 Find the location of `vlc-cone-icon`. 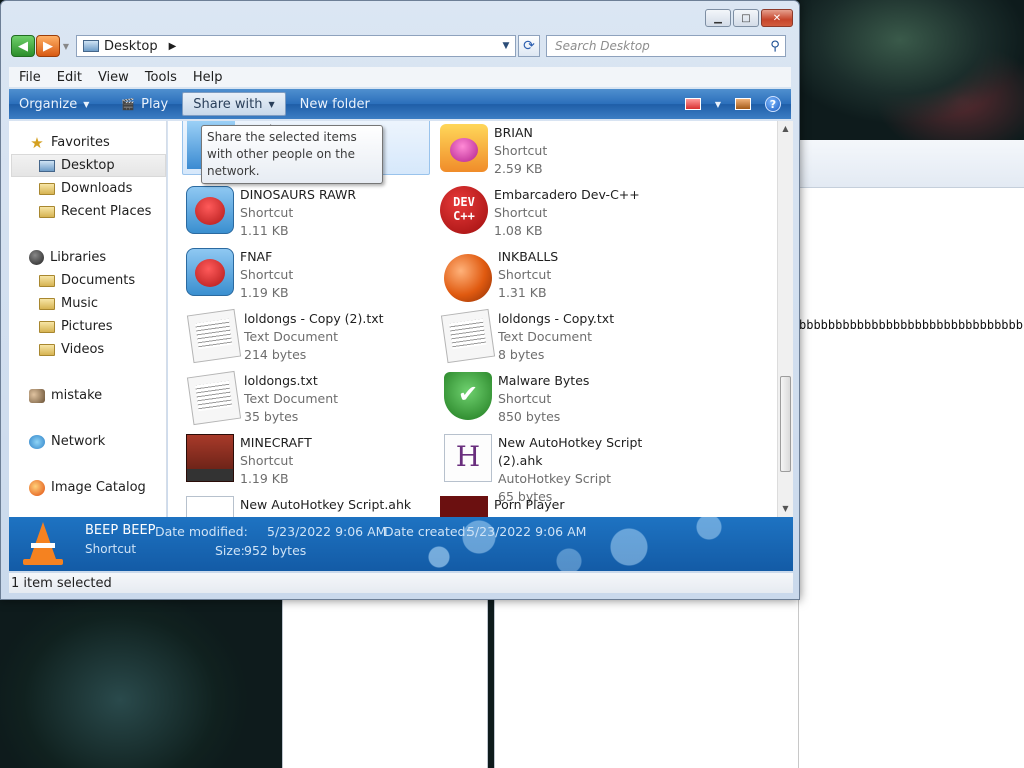

vlc-cone-icon is located at coordinates (43, 542).